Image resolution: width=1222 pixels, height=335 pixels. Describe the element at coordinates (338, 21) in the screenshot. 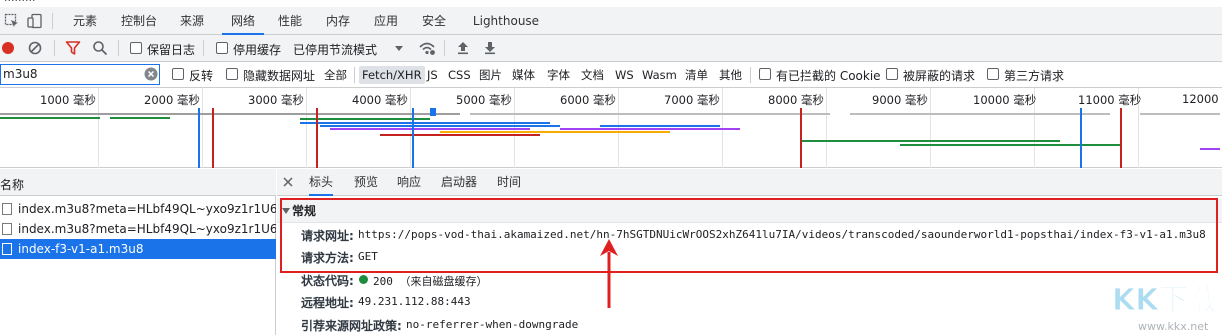

I see `tab-memory: 内存` at that location.